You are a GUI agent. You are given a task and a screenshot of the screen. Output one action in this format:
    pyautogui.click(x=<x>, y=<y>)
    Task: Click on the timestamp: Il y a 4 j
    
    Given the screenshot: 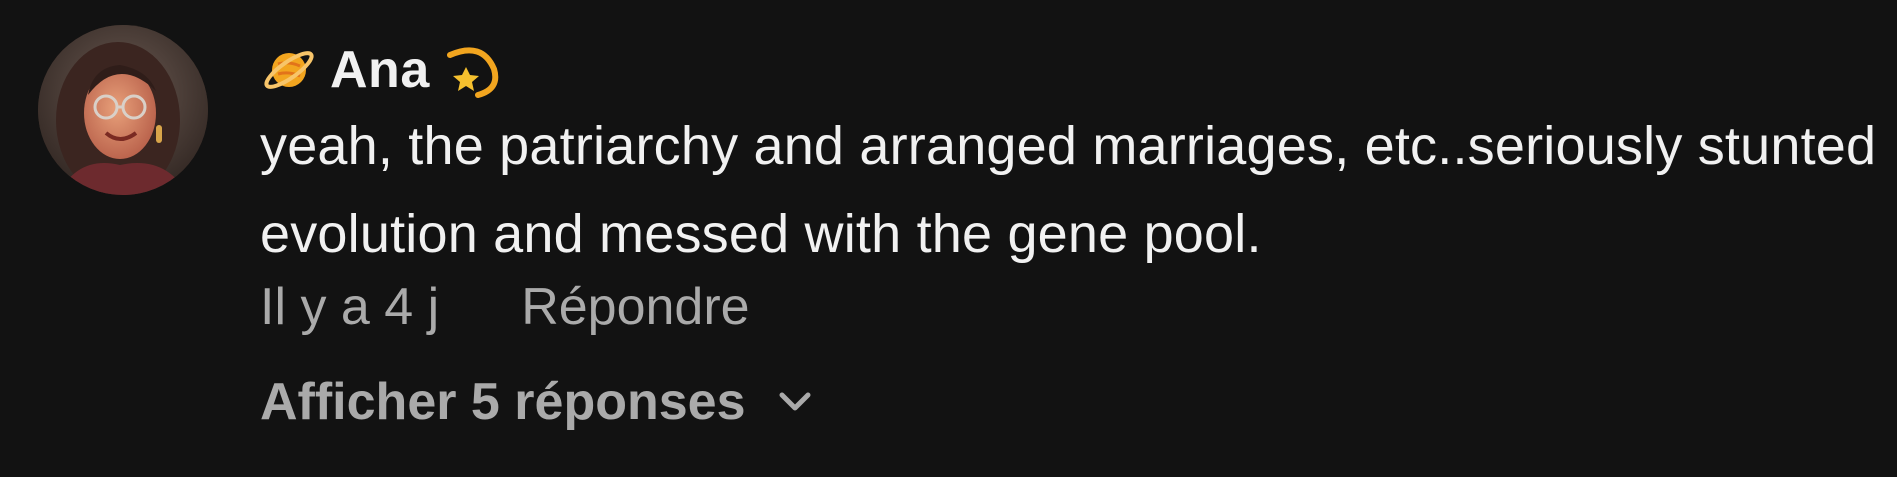 What is the action you would take?
    pyautogui.click(x=349, y=307)
    